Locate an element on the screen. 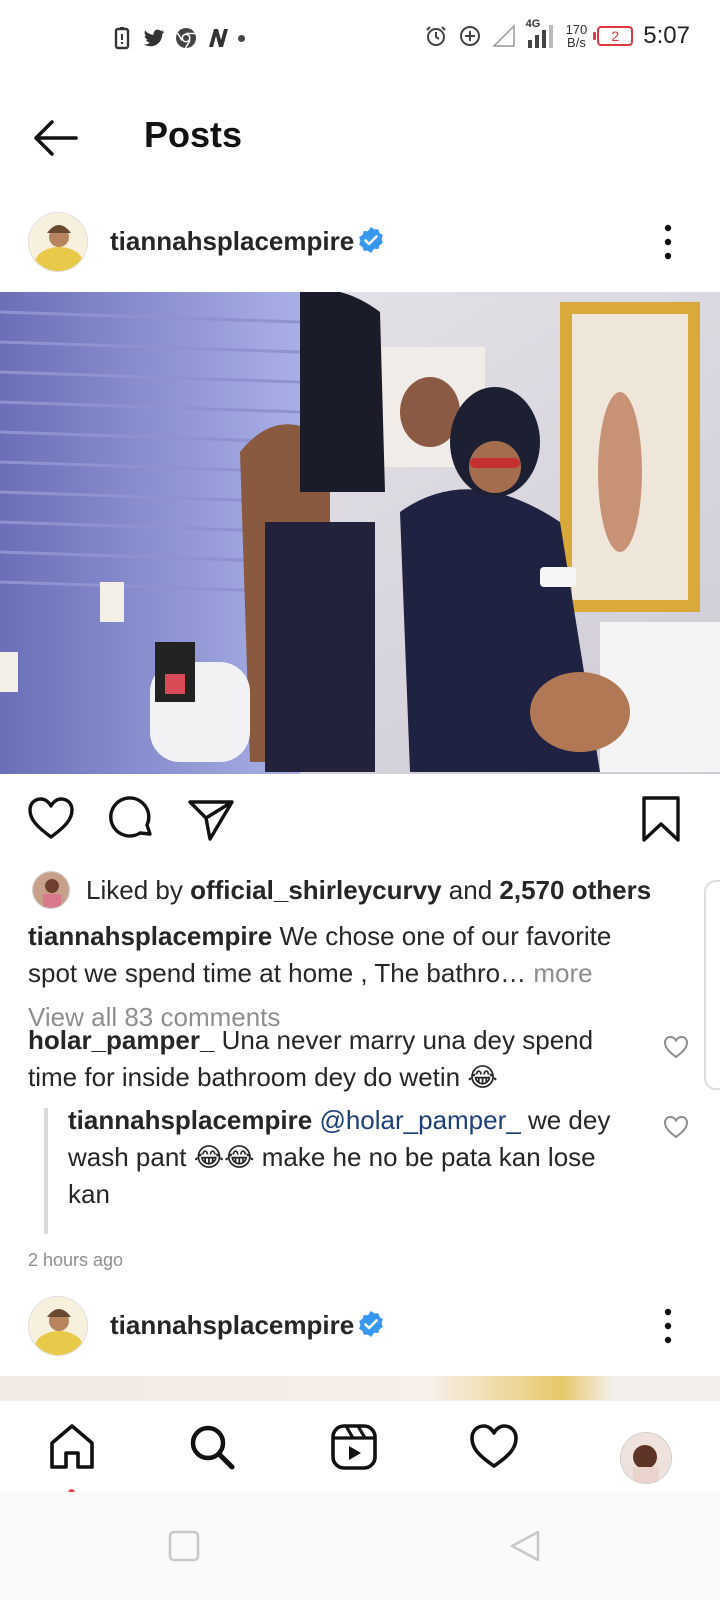  reply-mention: @holar_pamper_ is located at coordinates (419, 1120).